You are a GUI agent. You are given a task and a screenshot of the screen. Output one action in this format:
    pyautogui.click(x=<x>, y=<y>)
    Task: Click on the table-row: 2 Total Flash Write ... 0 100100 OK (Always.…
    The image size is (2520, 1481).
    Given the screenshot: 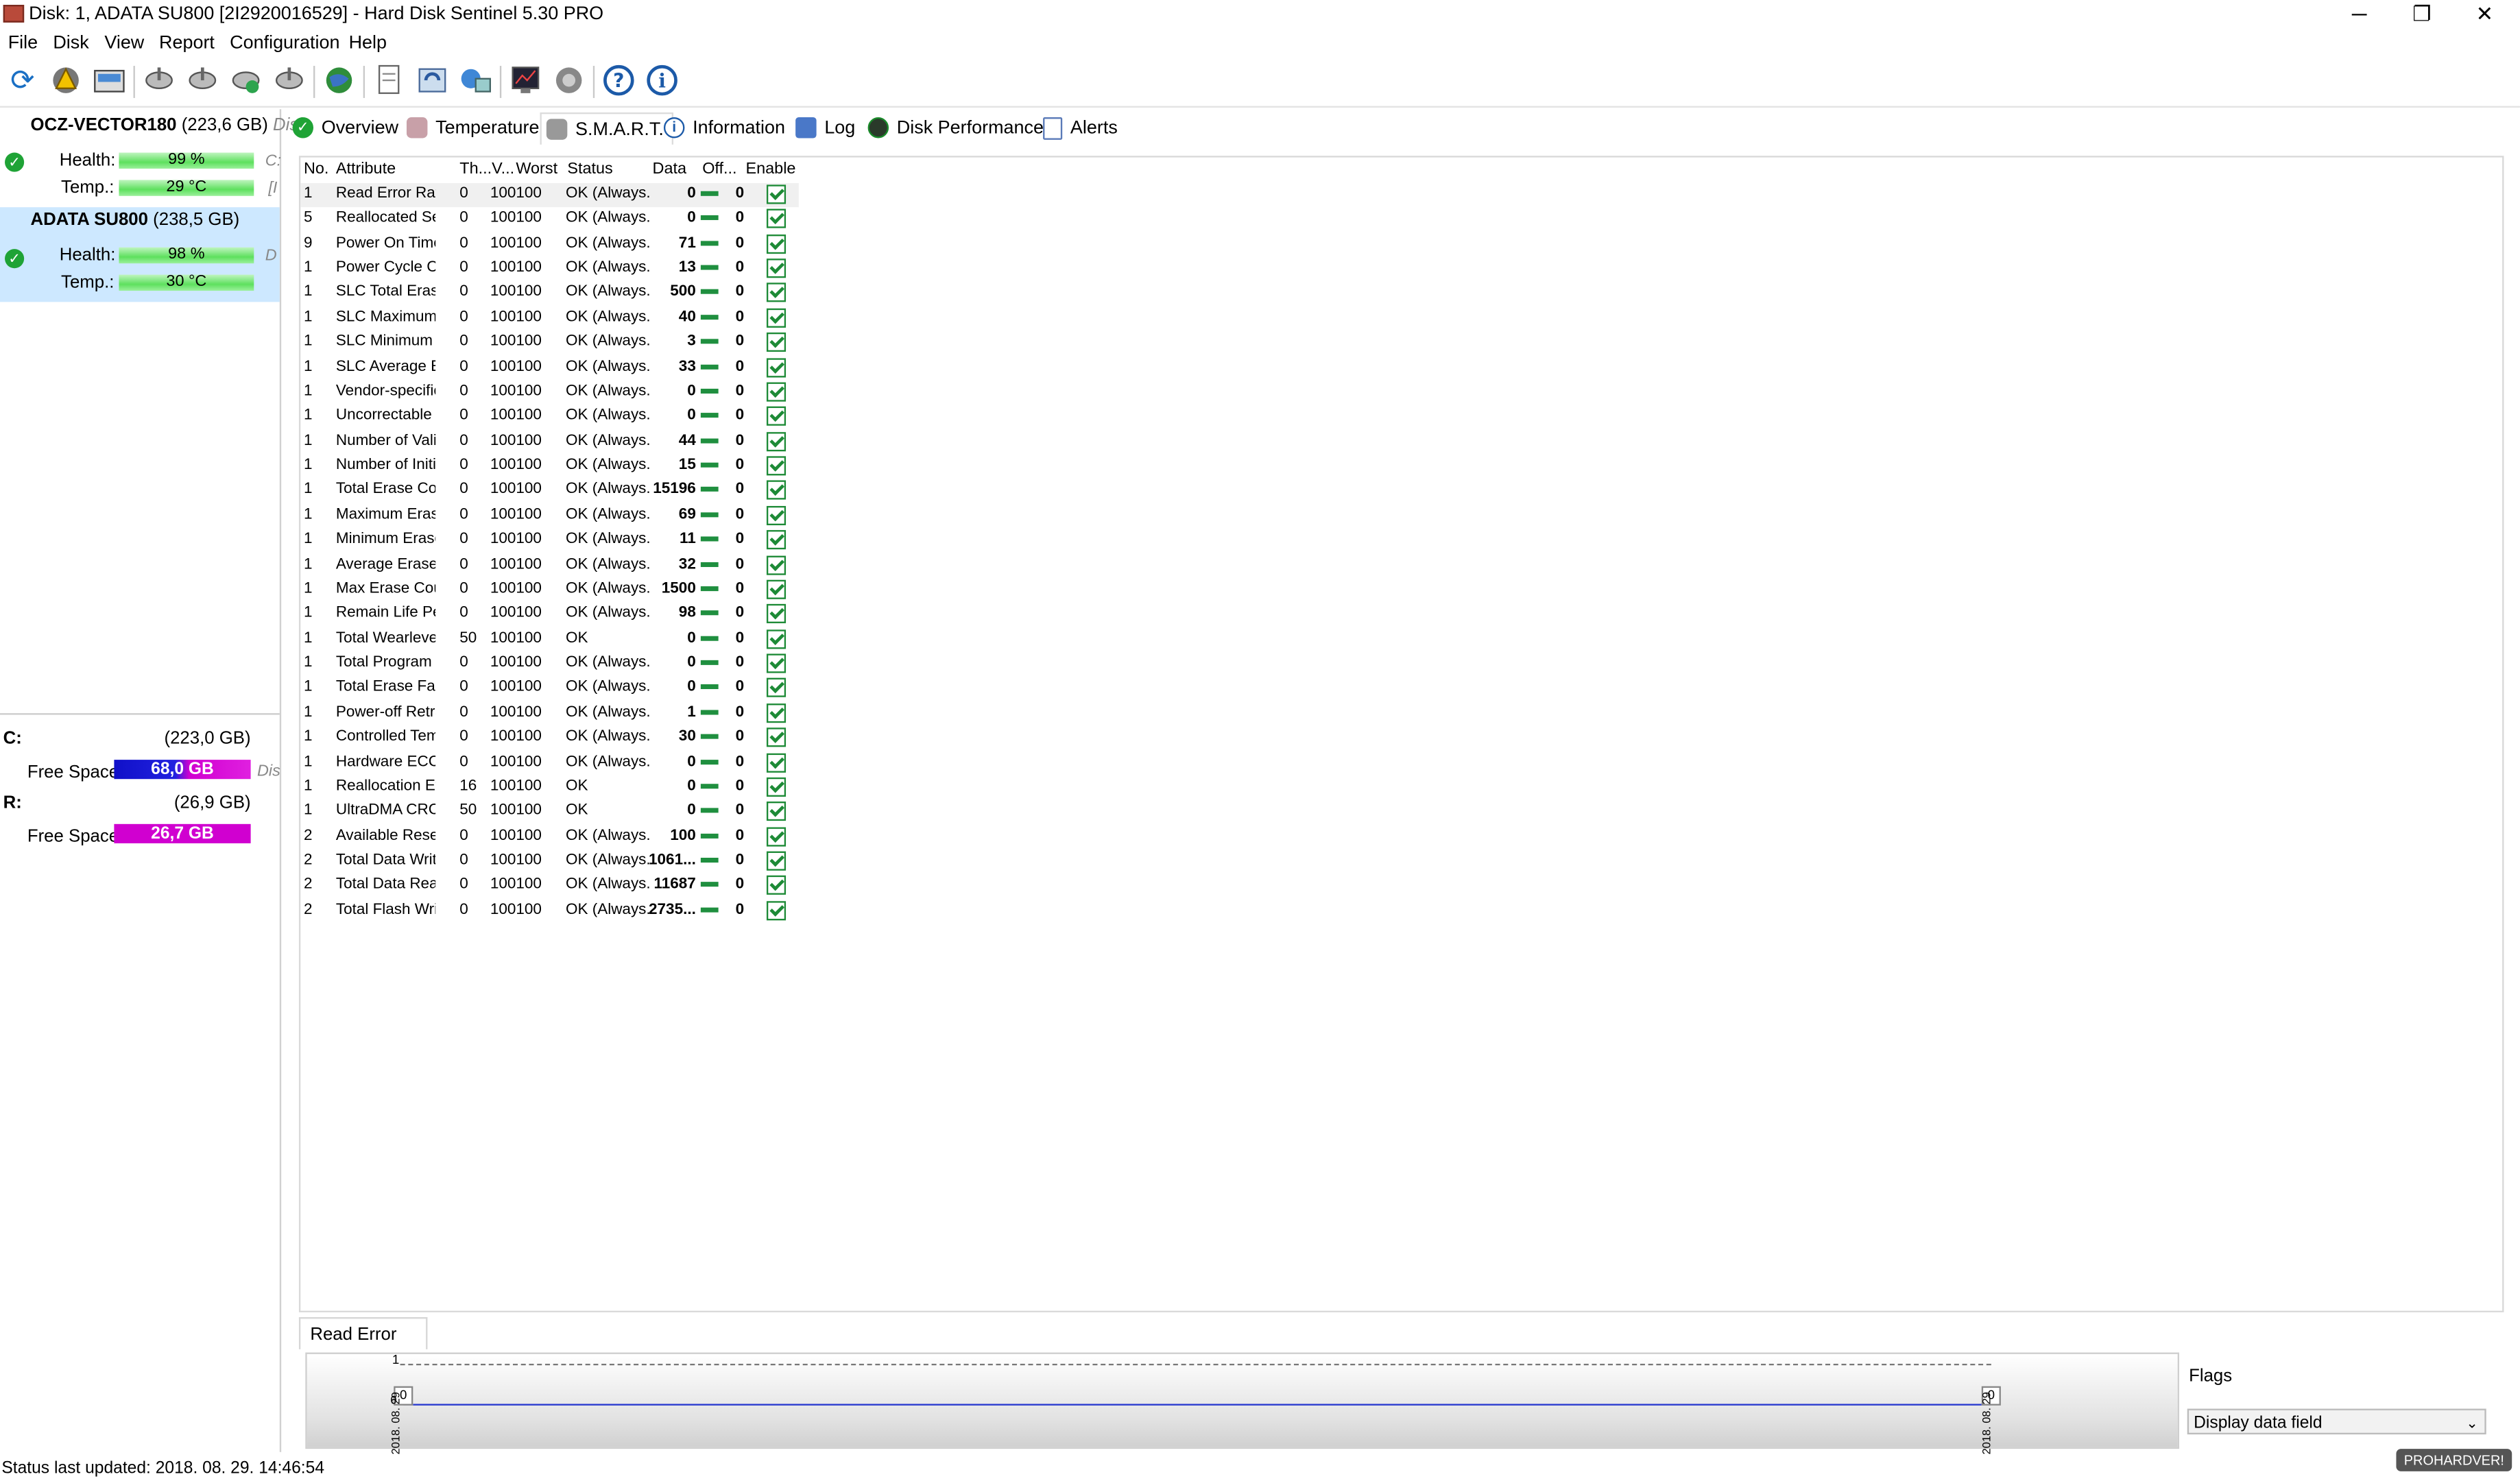 What is the action you would take?
    pyautogui.click(x=549, y=911)
    